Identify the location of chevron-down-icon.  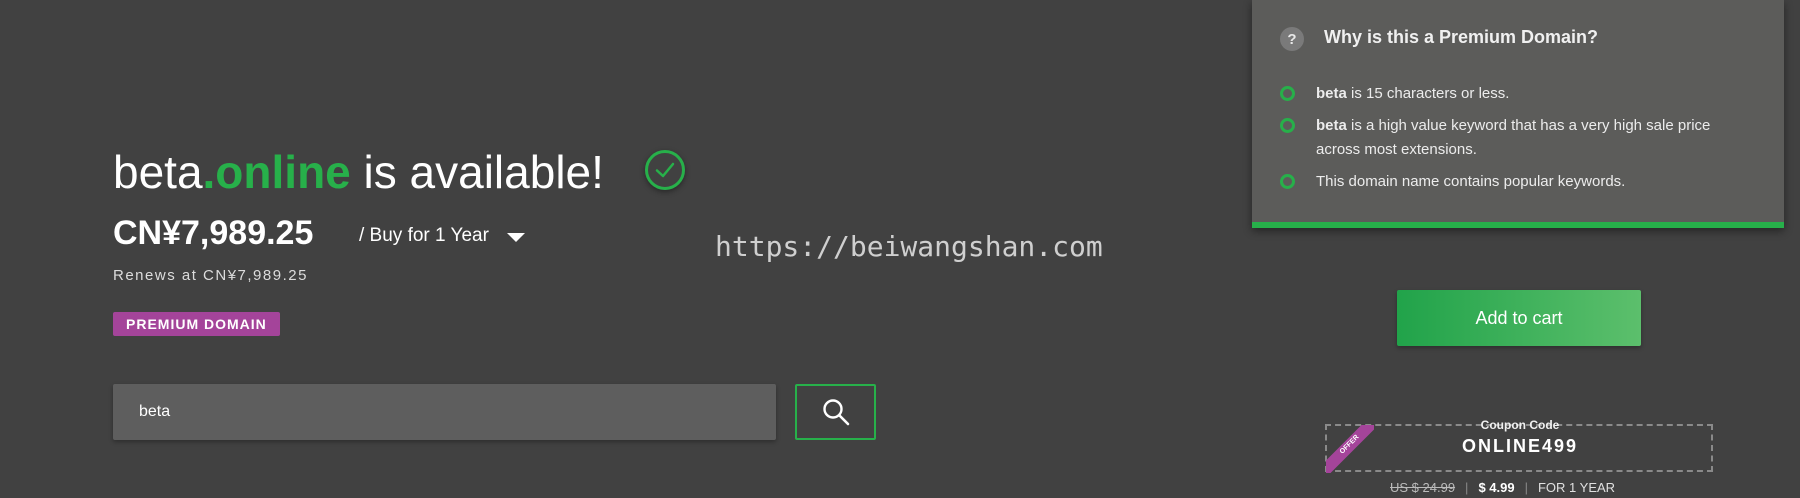
(515, 237).